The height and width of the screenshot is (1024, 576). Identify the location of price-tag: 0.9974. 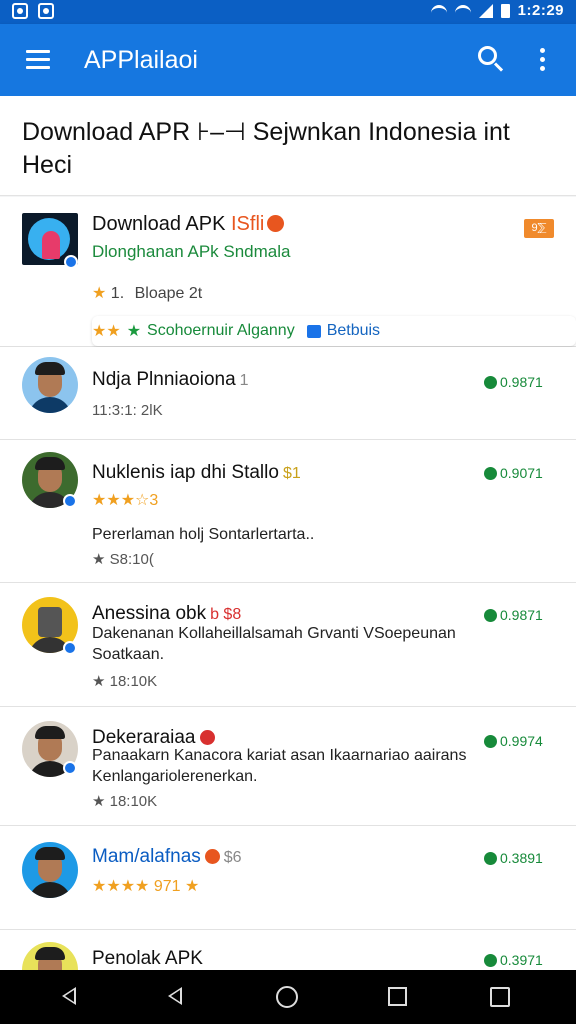
(513, 741).